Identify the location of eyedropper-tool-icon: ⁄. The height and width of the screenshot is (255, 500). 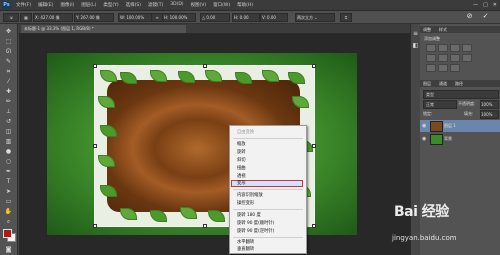
(8, 82).